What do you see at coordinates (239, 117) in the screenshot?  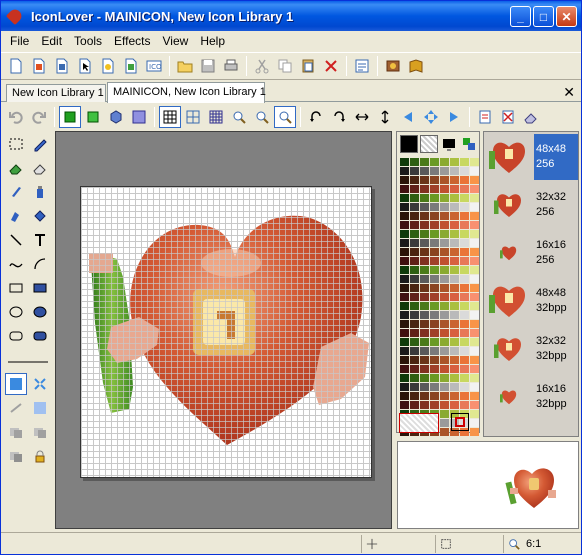 I see `zoom-in-icon` at bounding box center [239, 117].